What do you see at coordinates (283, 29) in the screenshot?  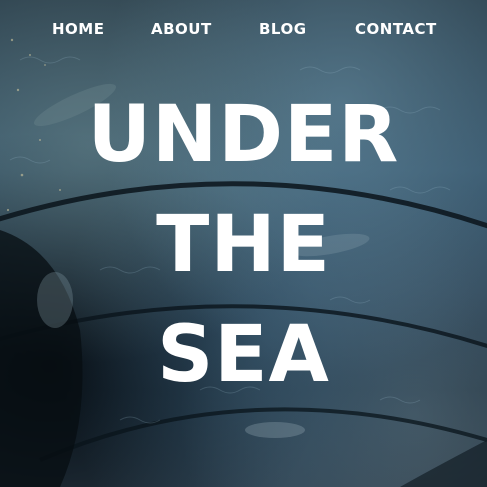 I see `nav-link-blog: BLOG` at bounding box center [283, 29].